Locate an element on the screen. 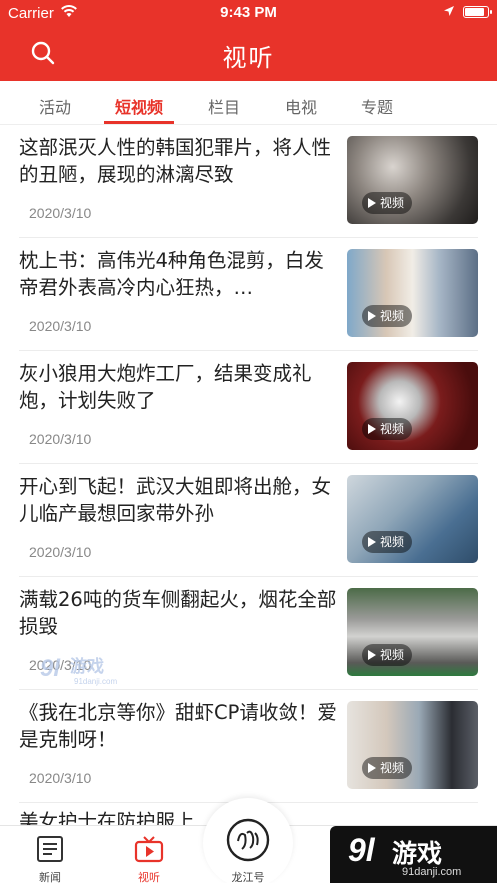  battery-icon is located at coordinates (477, 12).